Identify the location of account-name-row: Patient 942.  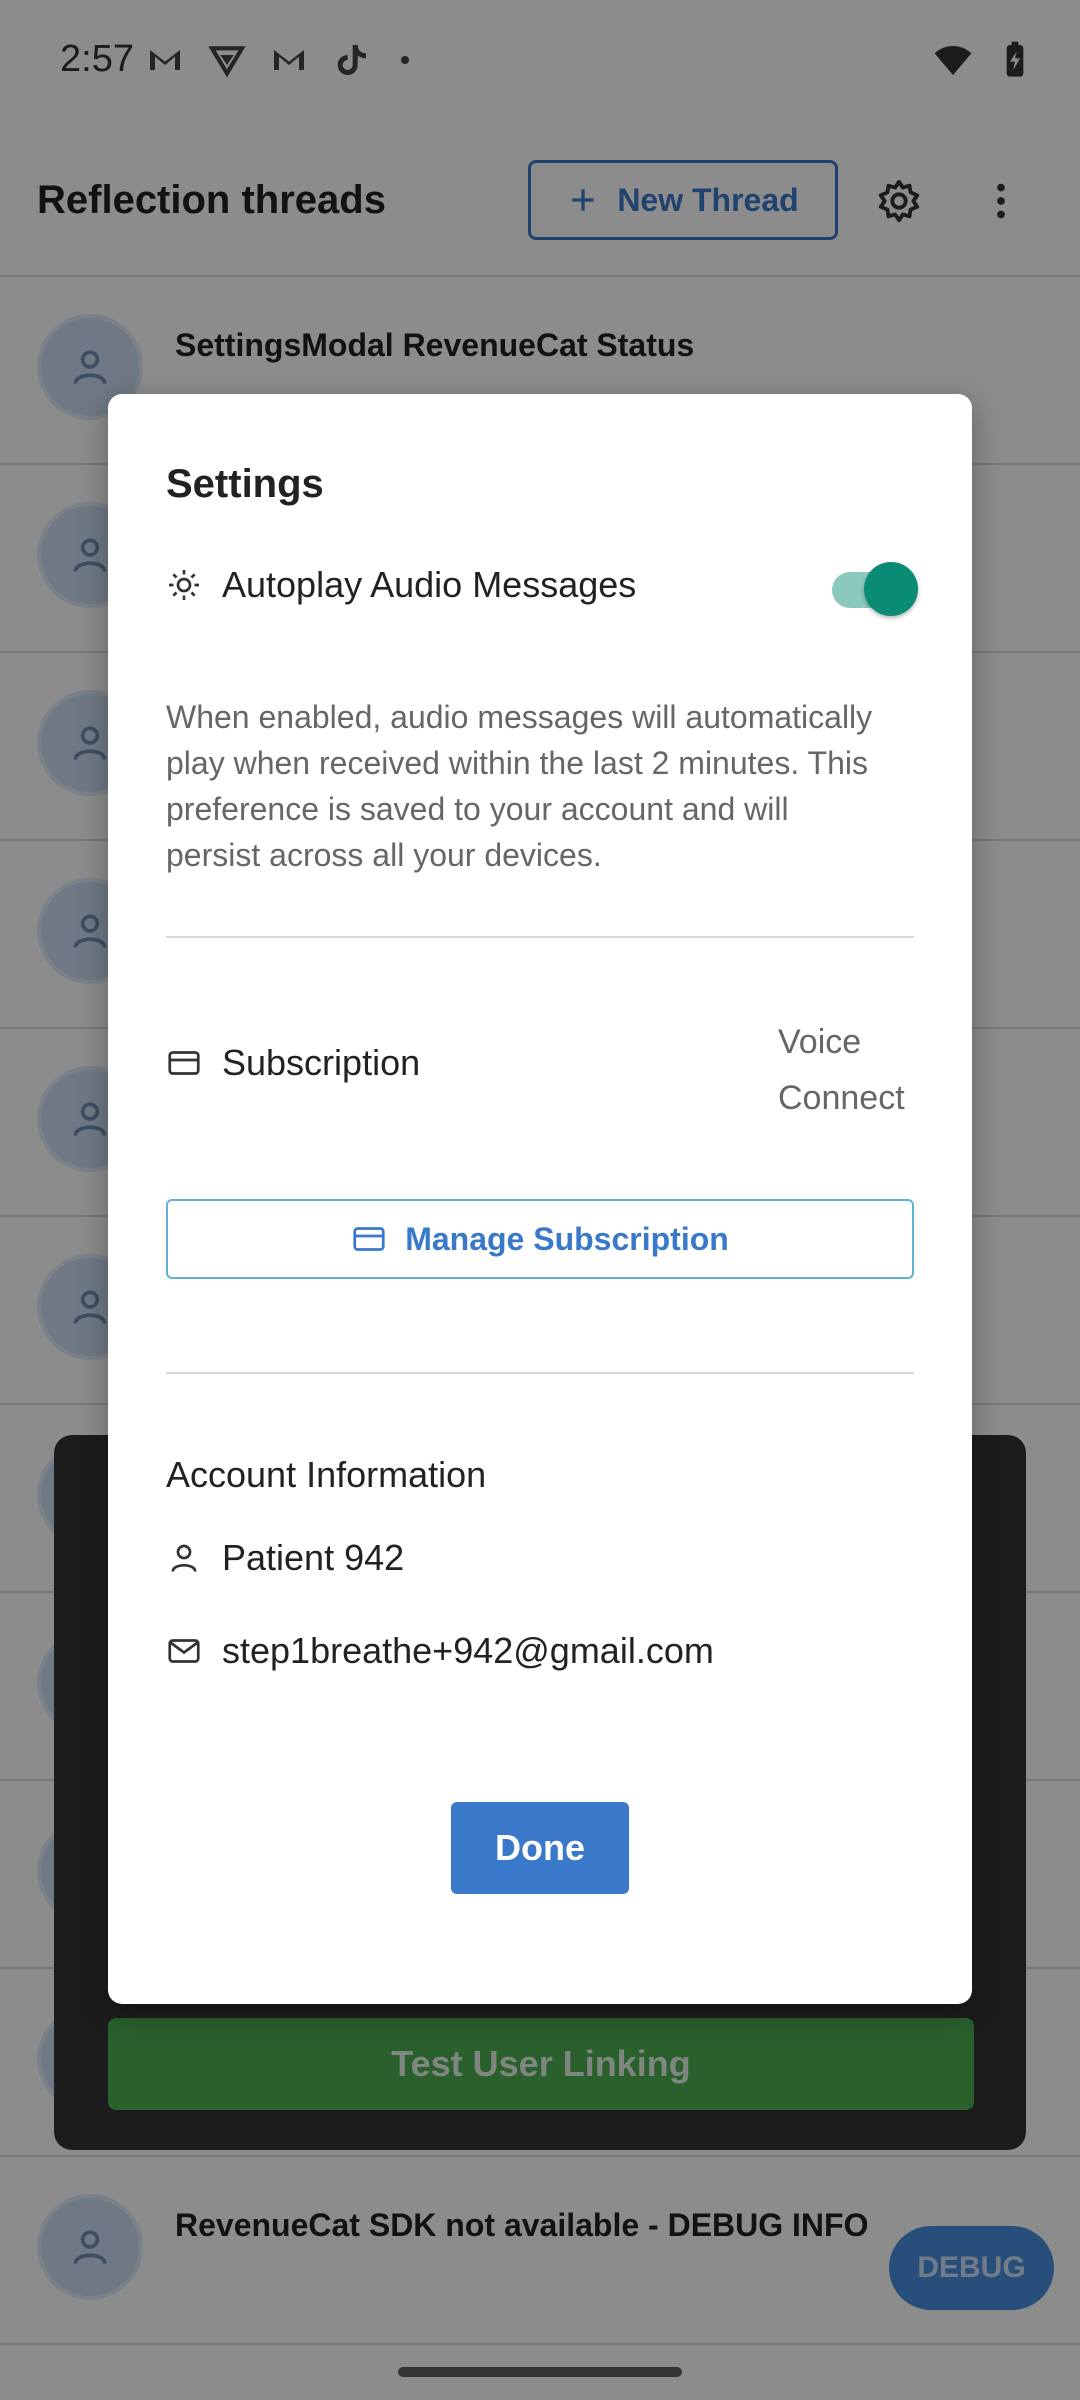
(285, 1558).